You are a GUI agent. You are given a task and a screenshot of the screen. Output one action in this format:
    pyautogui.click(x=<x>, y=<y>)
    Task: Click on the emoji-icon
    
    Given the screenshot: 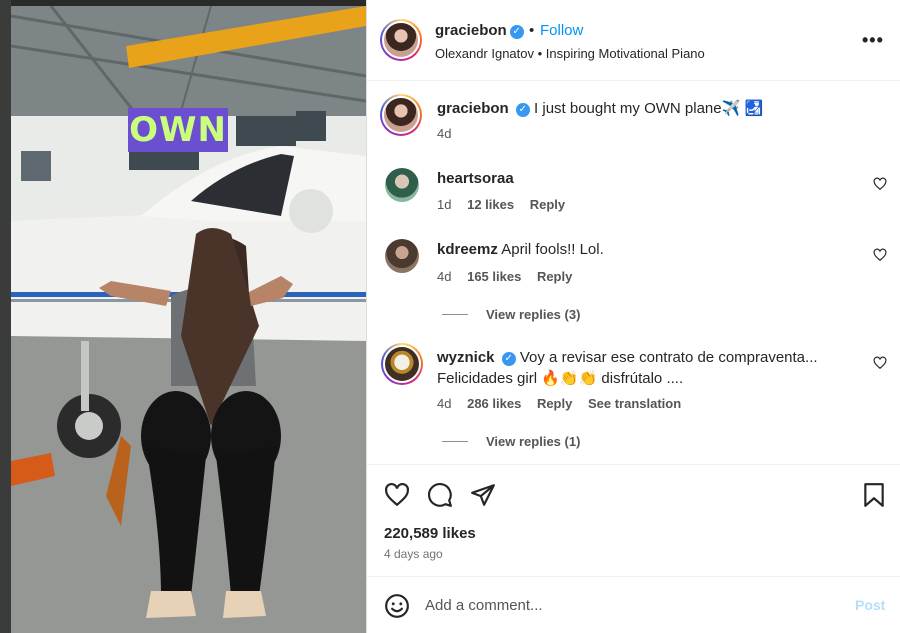 What is the action you would take?
    pyautogui.click(x=397, y=606)
    